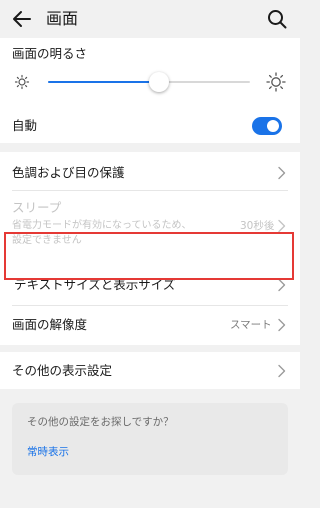 The height and width of the screenshot is (508, 320). Describe the element at coordinates (251, 325) in the screenshot. I see `screen-resolution-value: スマート` at that location.